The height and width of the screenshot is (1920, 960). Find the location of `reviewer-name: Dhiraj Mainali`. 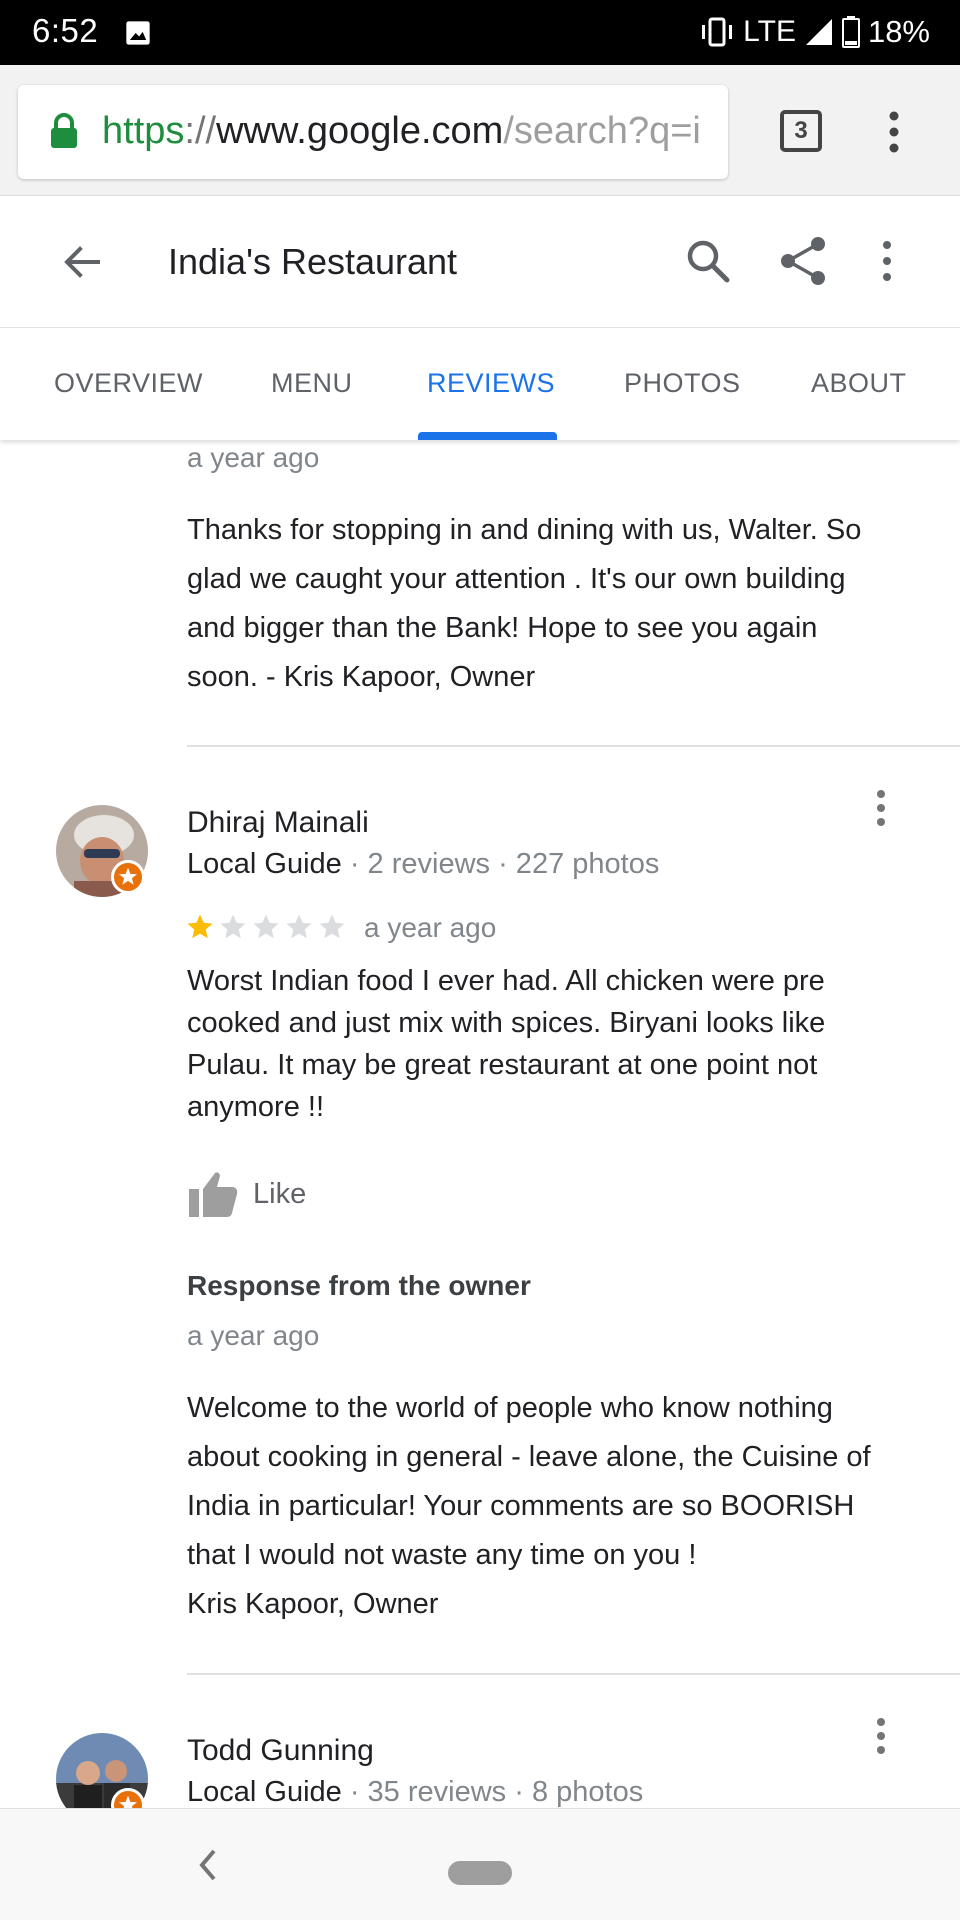

reviewer-name: Dhiraj Mainali is located at coordinates (278, 823).